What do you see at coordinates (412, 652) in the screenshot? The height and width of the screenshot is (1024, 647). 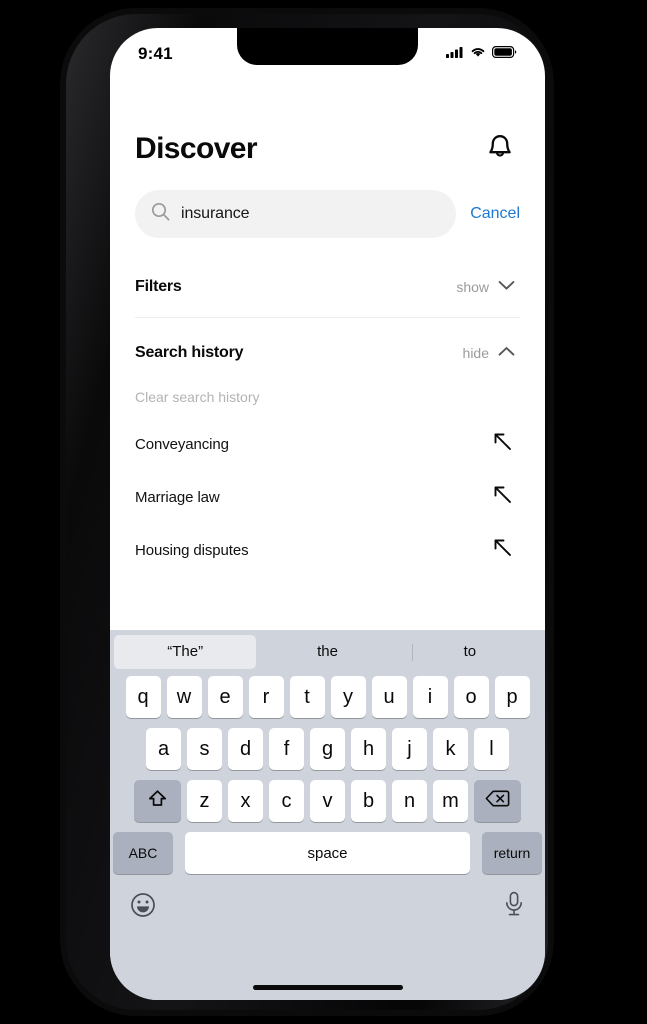 I see `suggestion-divider` at bounding box center [412, 652].